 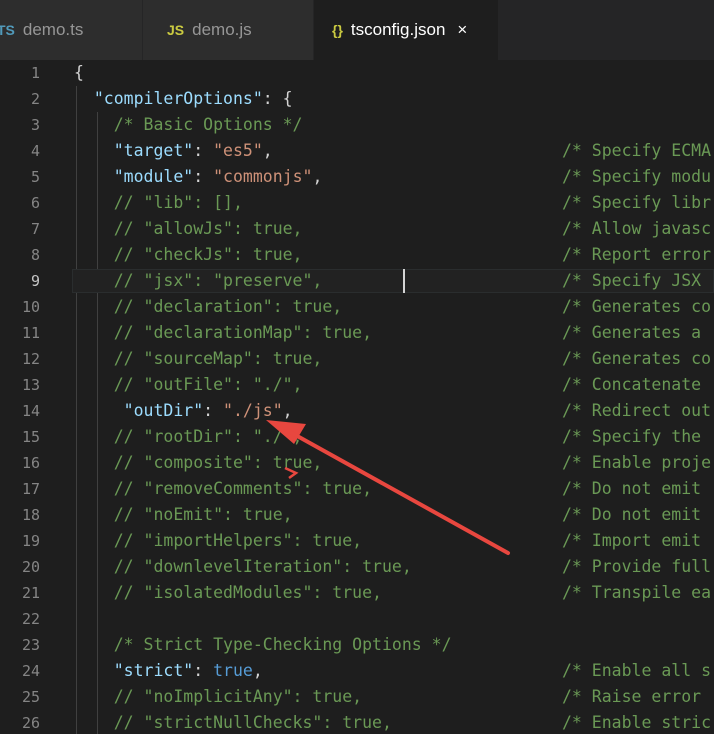 I want to click on annotation-arrow, so click(x=388, y=487).